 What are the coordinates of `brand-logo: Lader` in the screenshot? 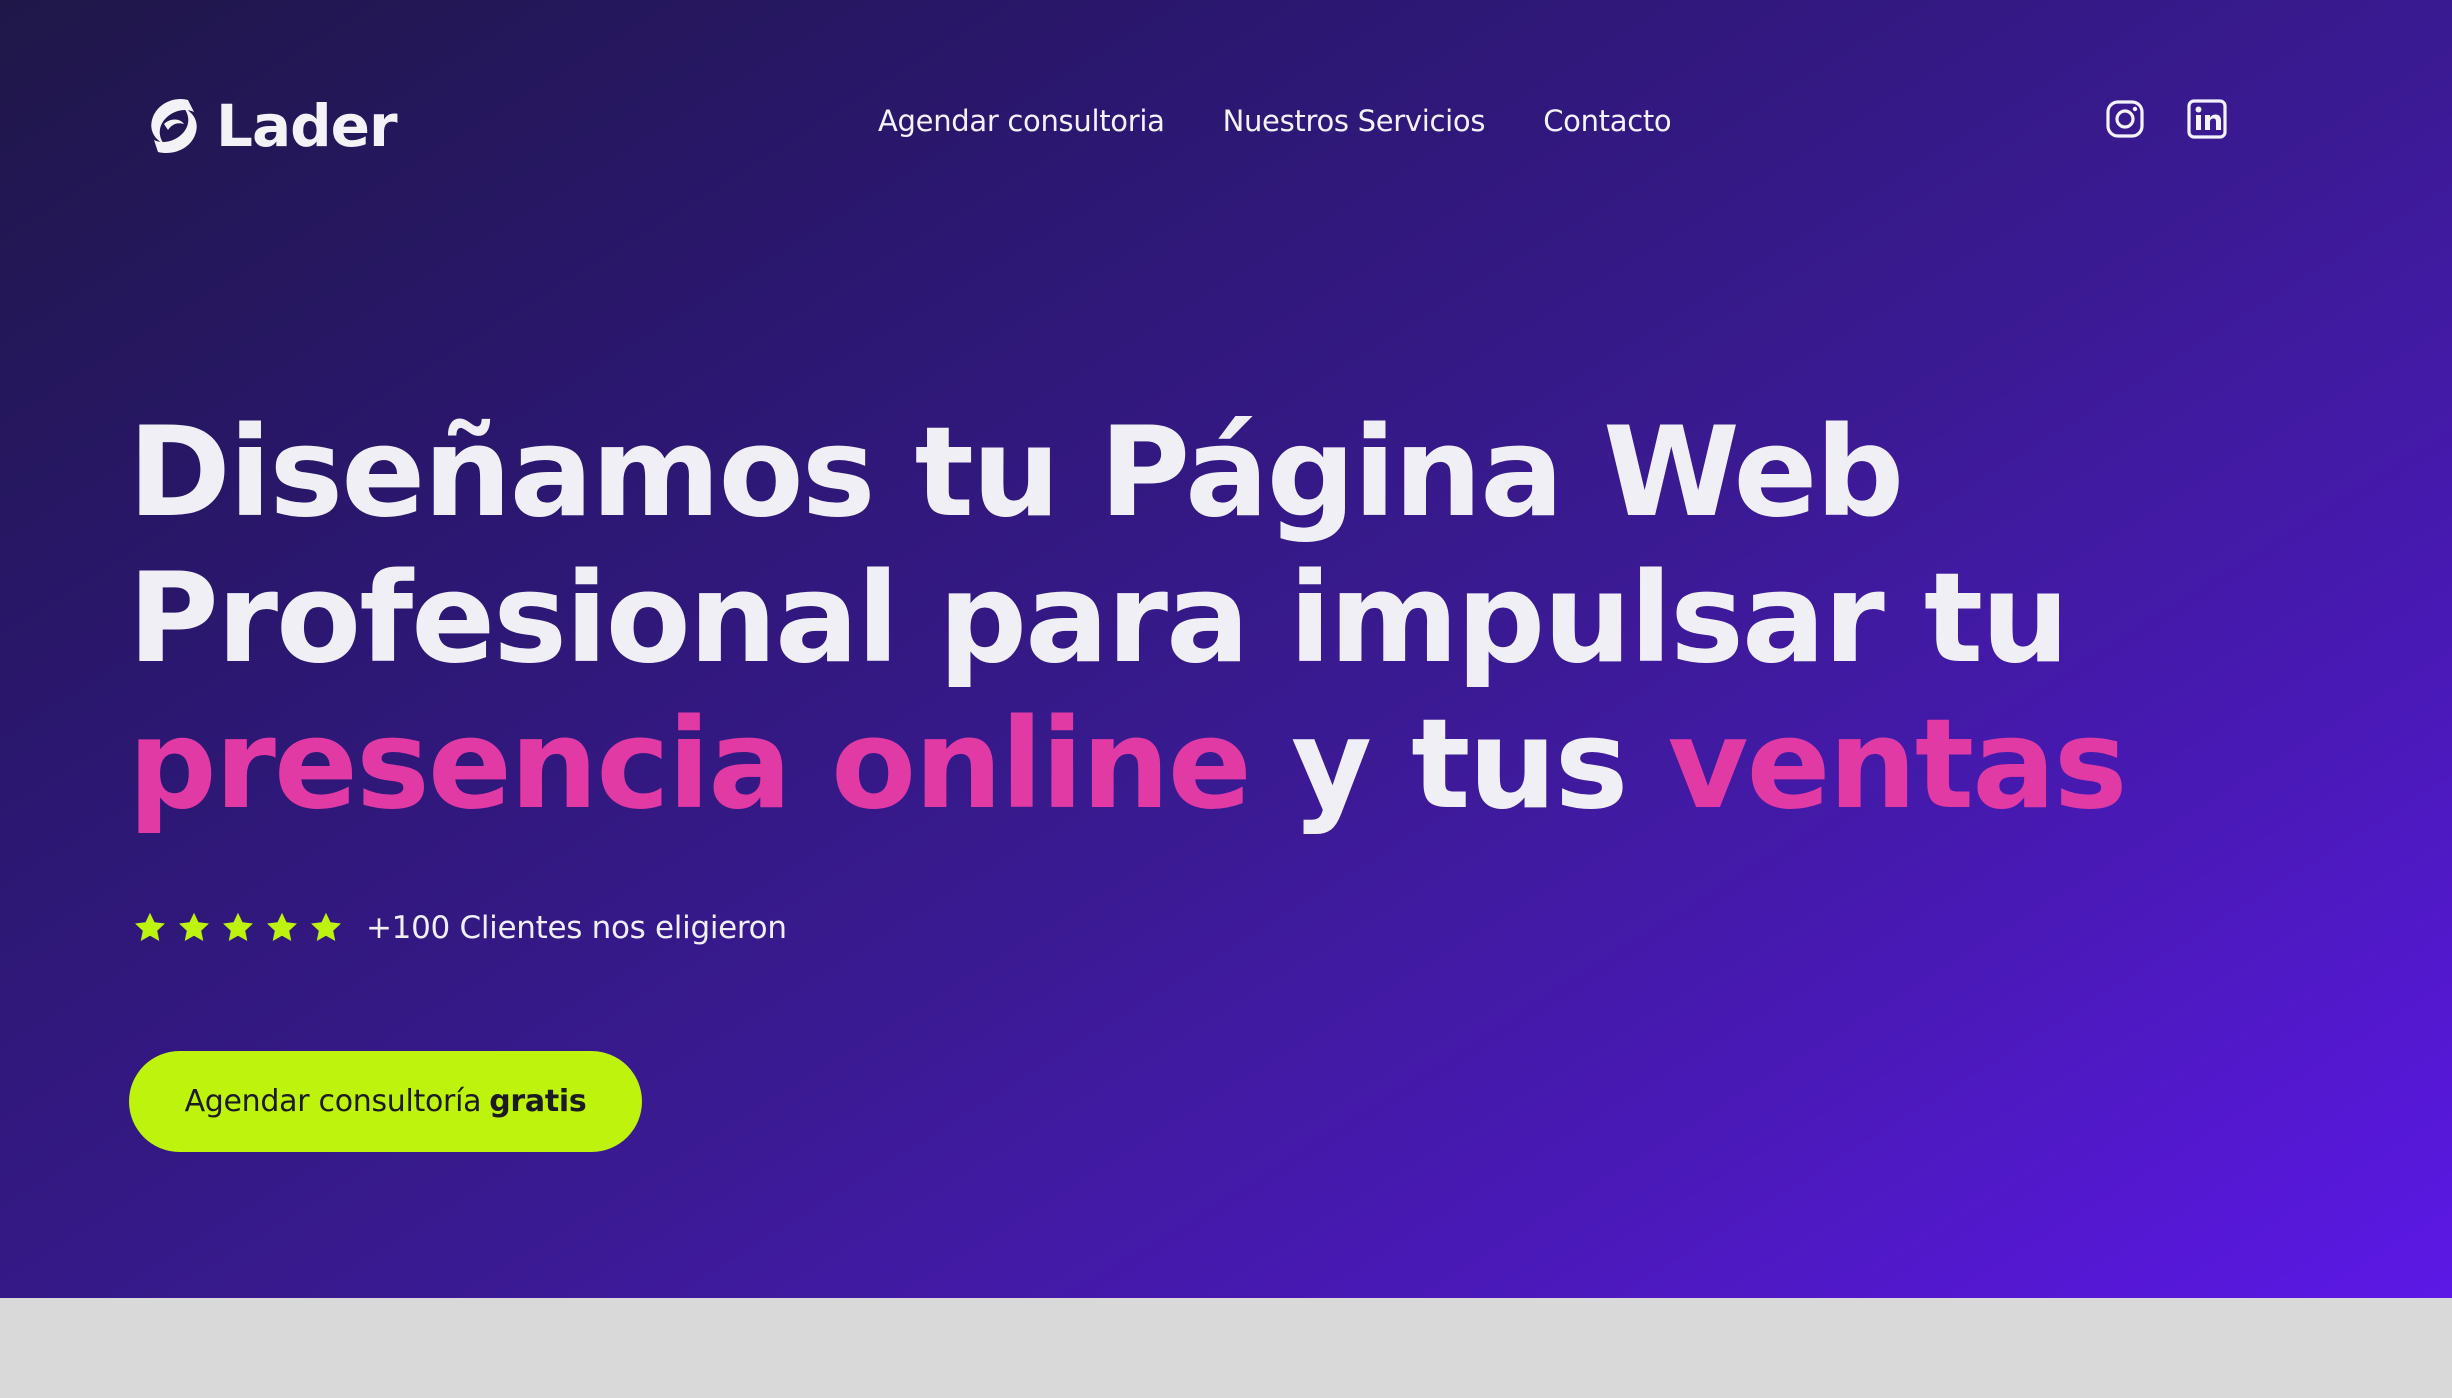 It's located at (271, 126).